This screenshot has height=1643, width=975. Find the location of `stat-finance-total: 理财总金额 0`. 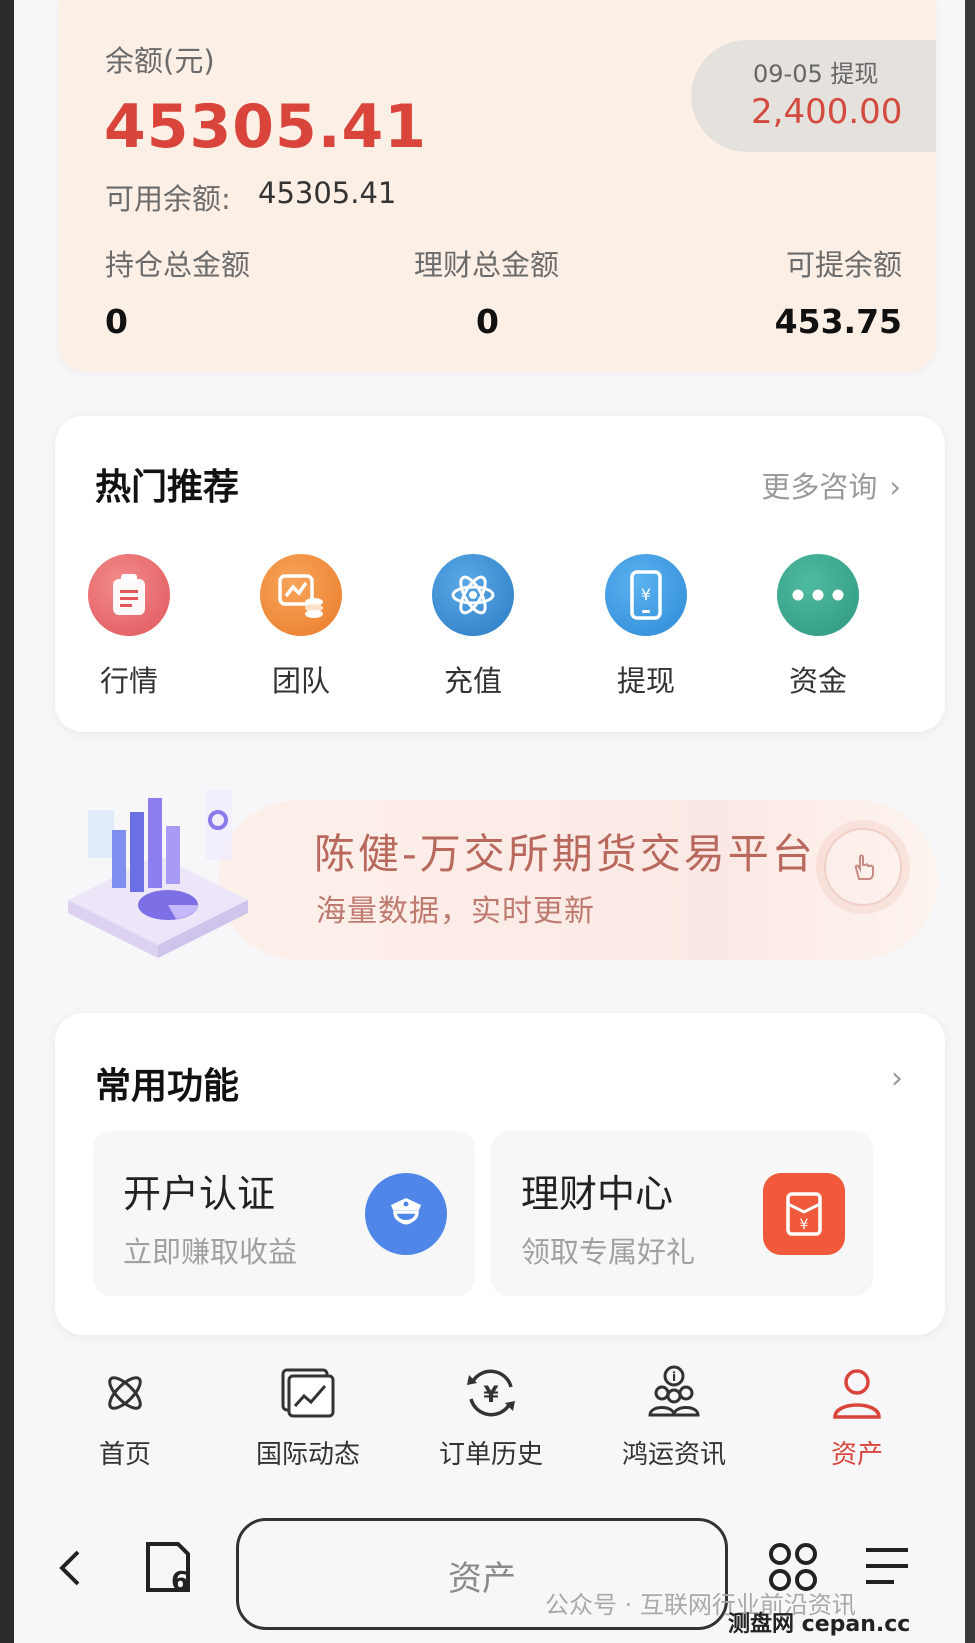

stat-finance-total: 理财总金额 0 is located at coordinates (486, 291).